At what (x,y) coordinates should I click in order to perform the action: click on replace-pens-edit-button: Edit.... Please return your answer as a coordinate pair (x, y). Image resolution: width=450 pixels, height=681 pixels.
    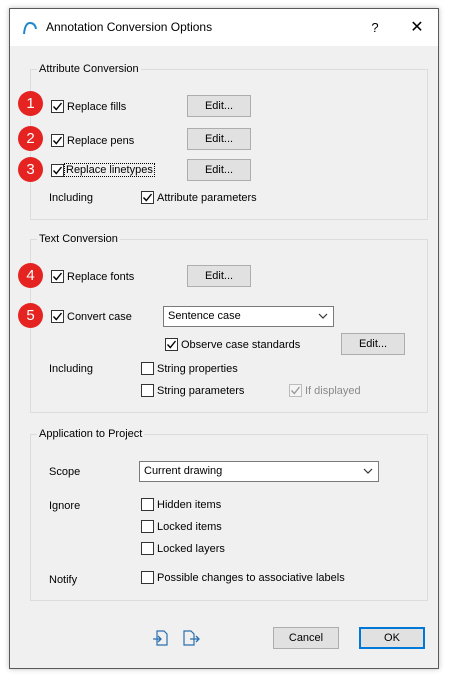
    Looking at the image, I should click on (219, 139).